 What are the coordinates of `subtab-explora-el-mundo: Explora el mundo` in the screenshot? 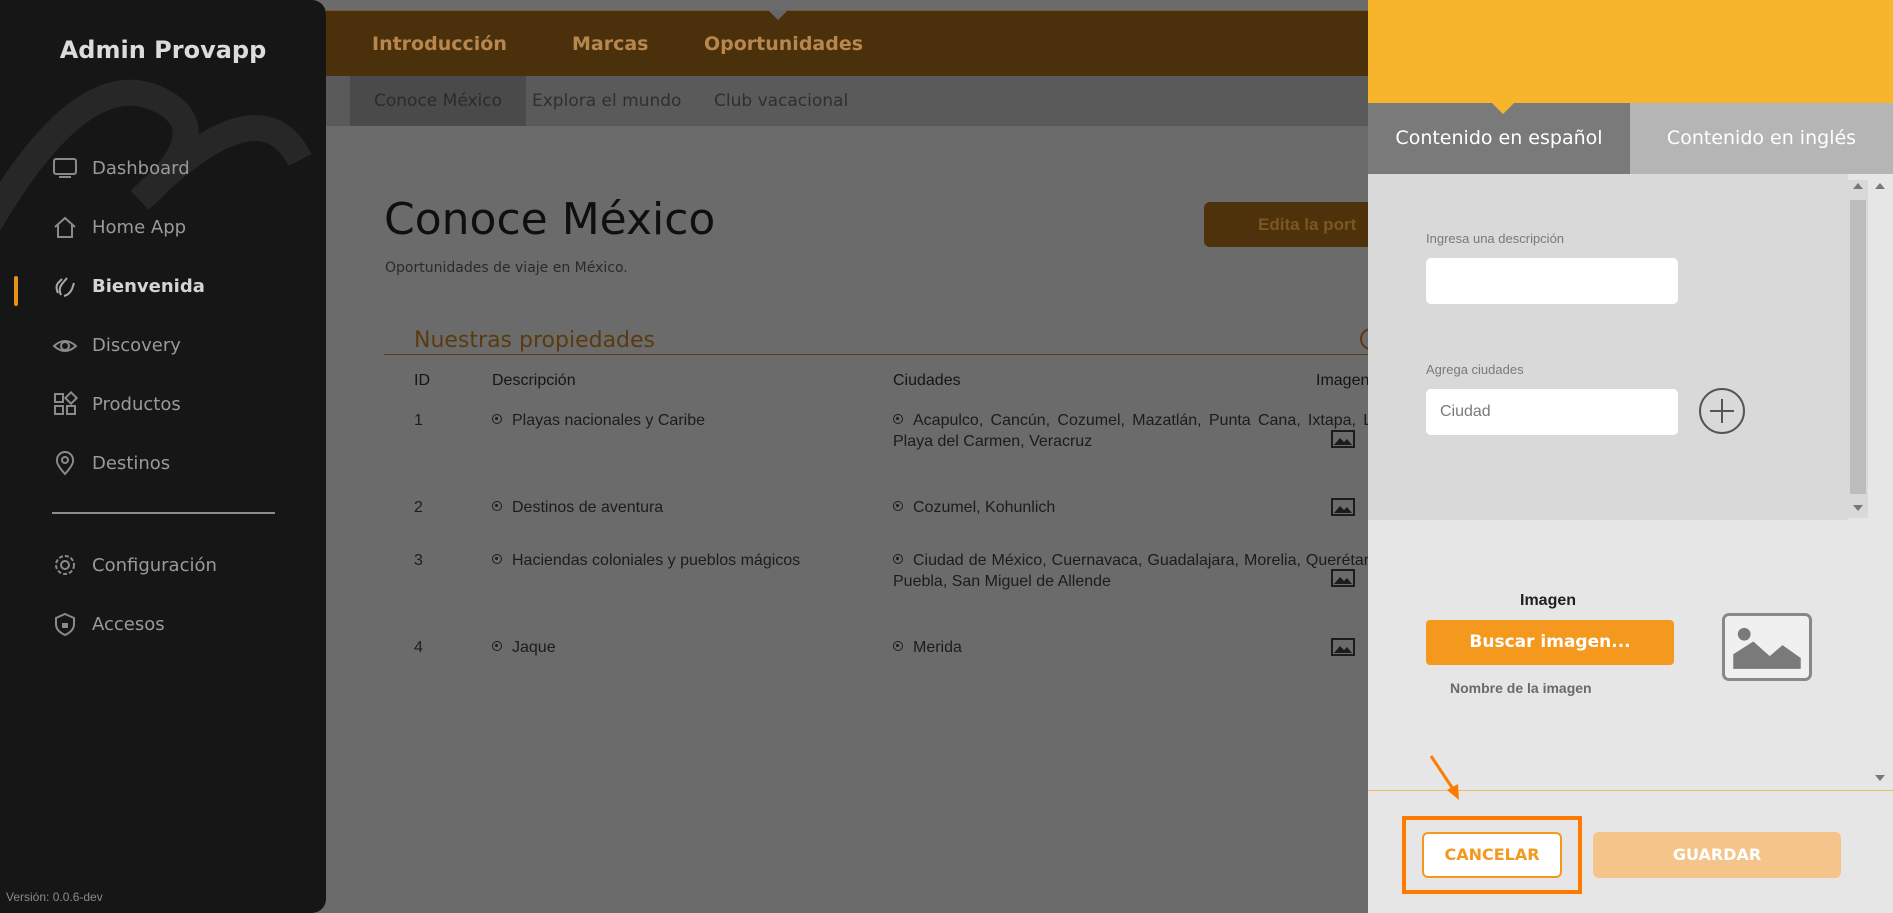 It's located at (606, 101).